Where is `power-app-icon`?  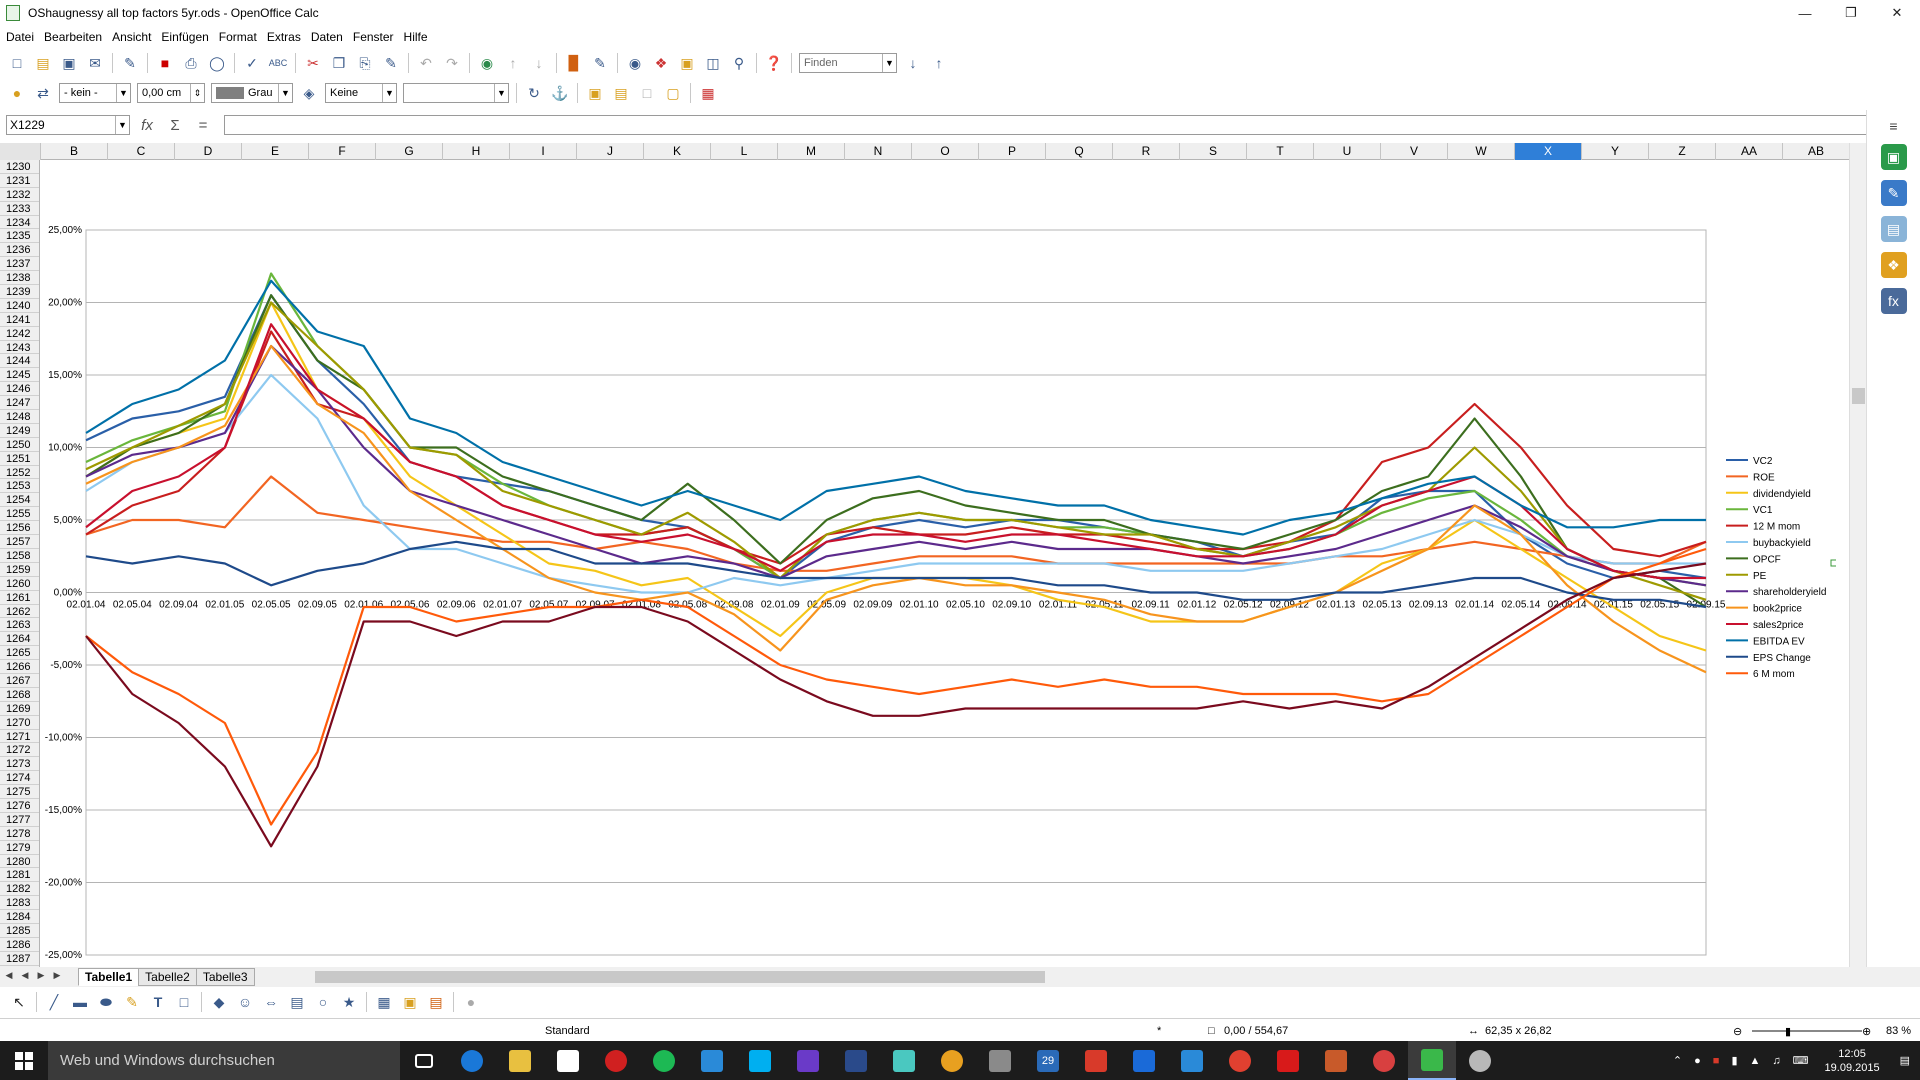
power-app-icon is located at coordinates (616, 1060).